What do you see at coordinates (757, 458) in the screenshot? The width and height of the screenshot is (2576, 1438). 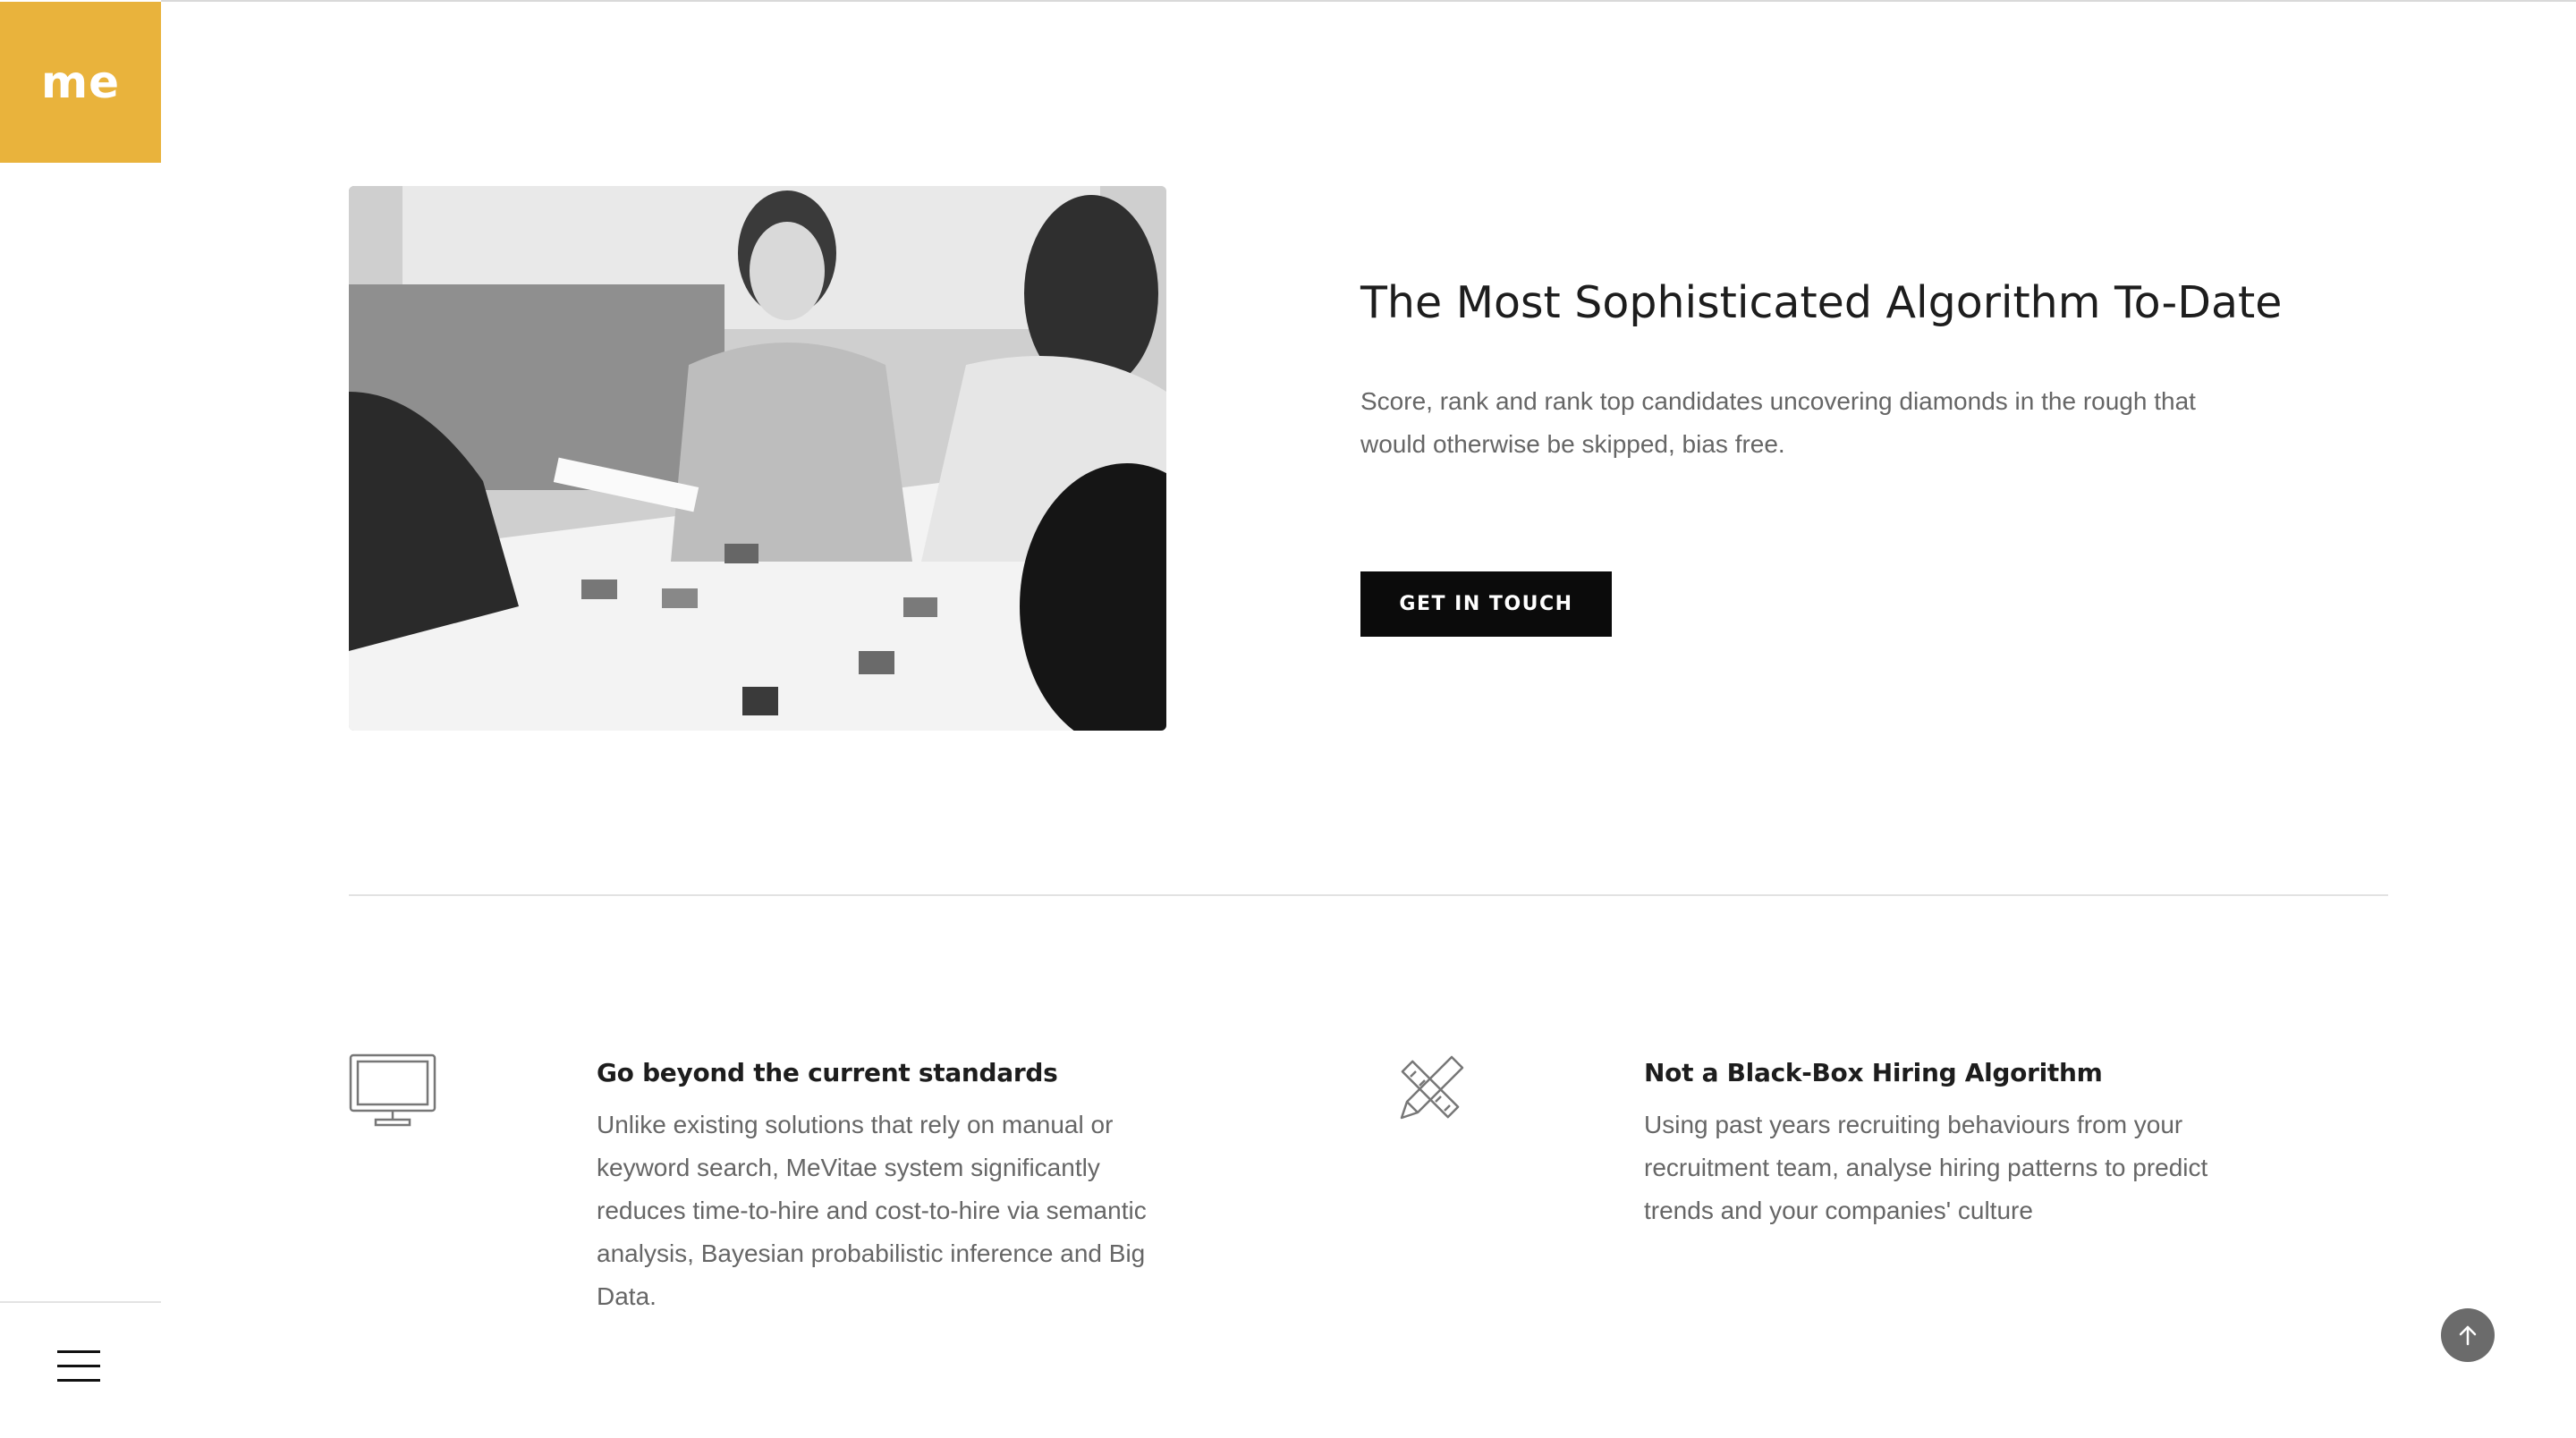 I see `hero-image` at bounding box center [757, 458].